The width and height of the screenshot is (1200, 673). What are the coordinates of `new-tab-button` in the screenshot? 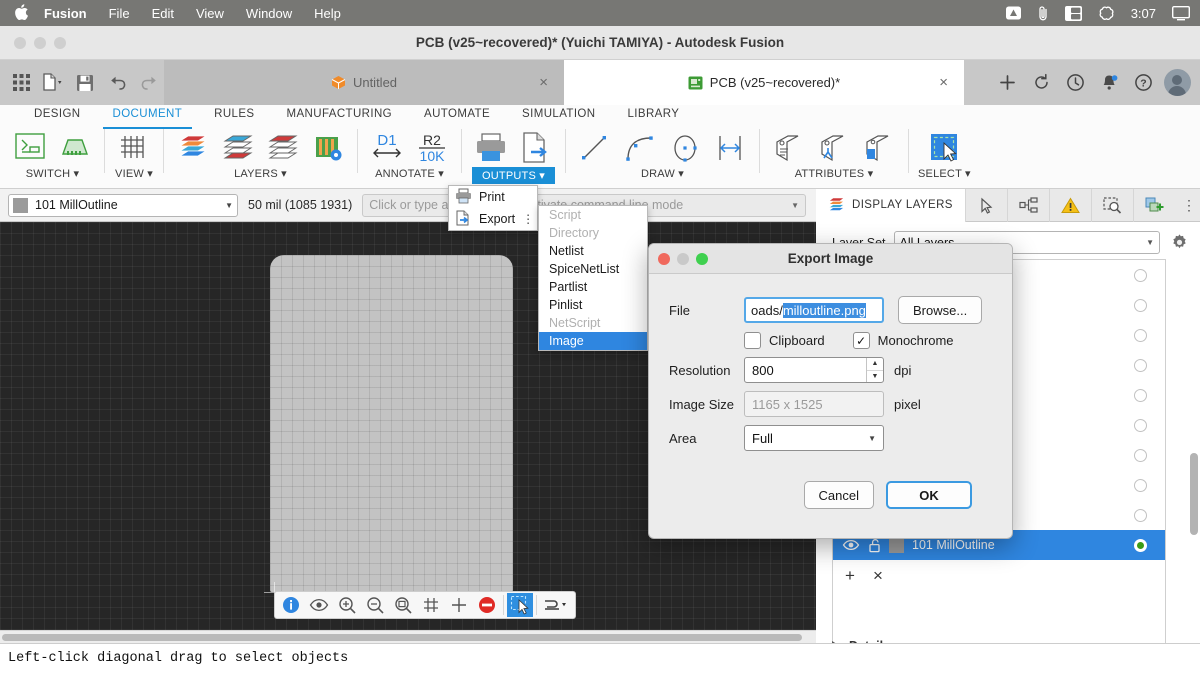 It's located at (1007, 83).